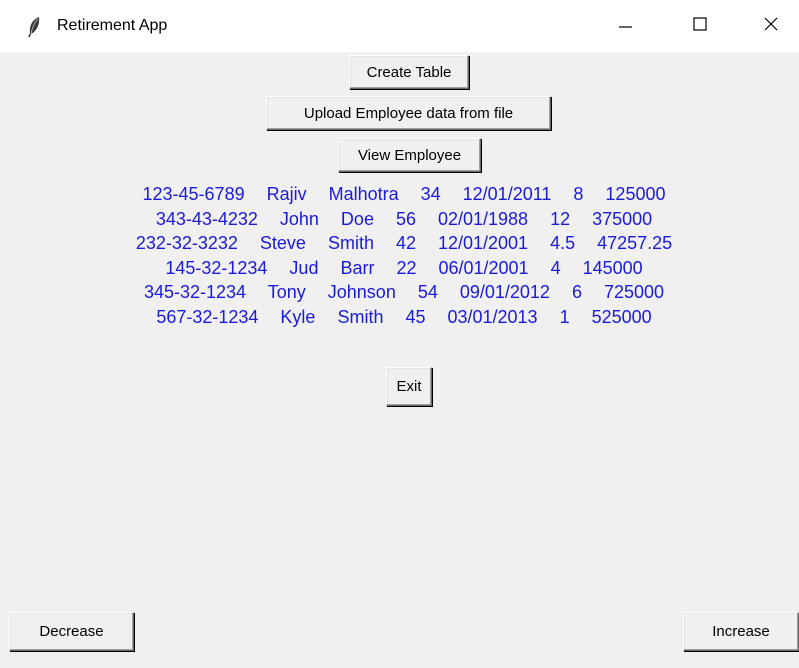  I want to click on maximize-button, so click(700, 26).